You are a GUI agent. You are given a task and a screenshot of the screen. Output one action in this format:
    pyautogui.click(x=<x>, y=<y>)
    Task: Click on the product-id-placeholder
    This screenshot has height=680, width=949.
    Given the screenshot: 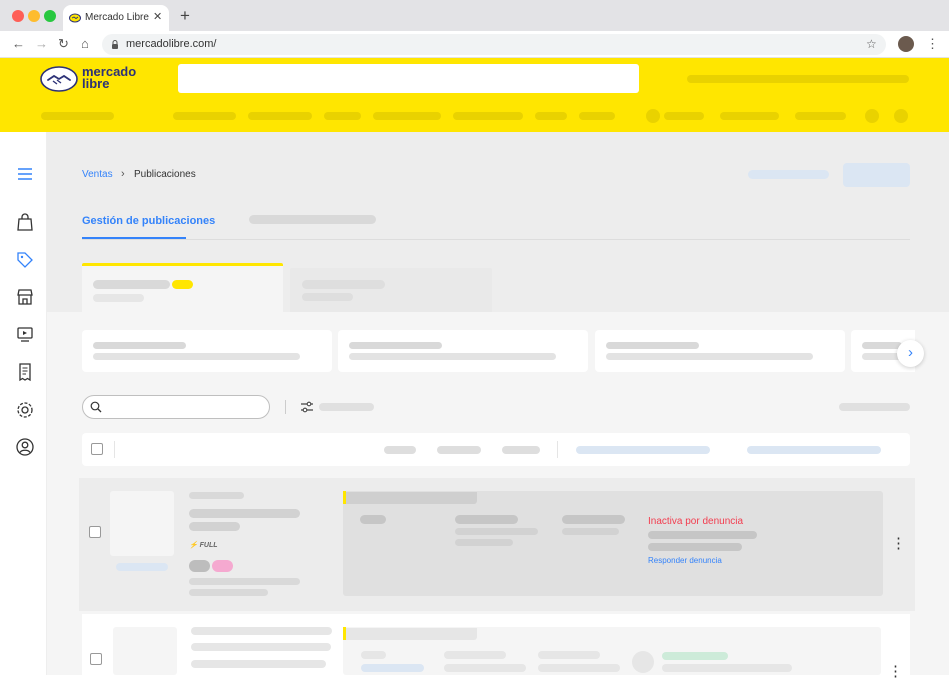 What is the action you would take?
    pyautogui.click(x=142, y=567)
    